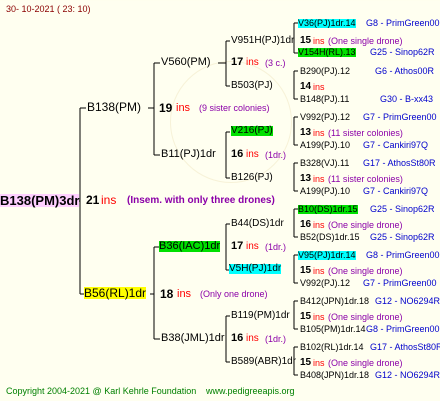  What do you see at coordinates (234, 294) in the screenshot?
I see `mother-note: (Only one drone)` at bounding box center [234, 294].